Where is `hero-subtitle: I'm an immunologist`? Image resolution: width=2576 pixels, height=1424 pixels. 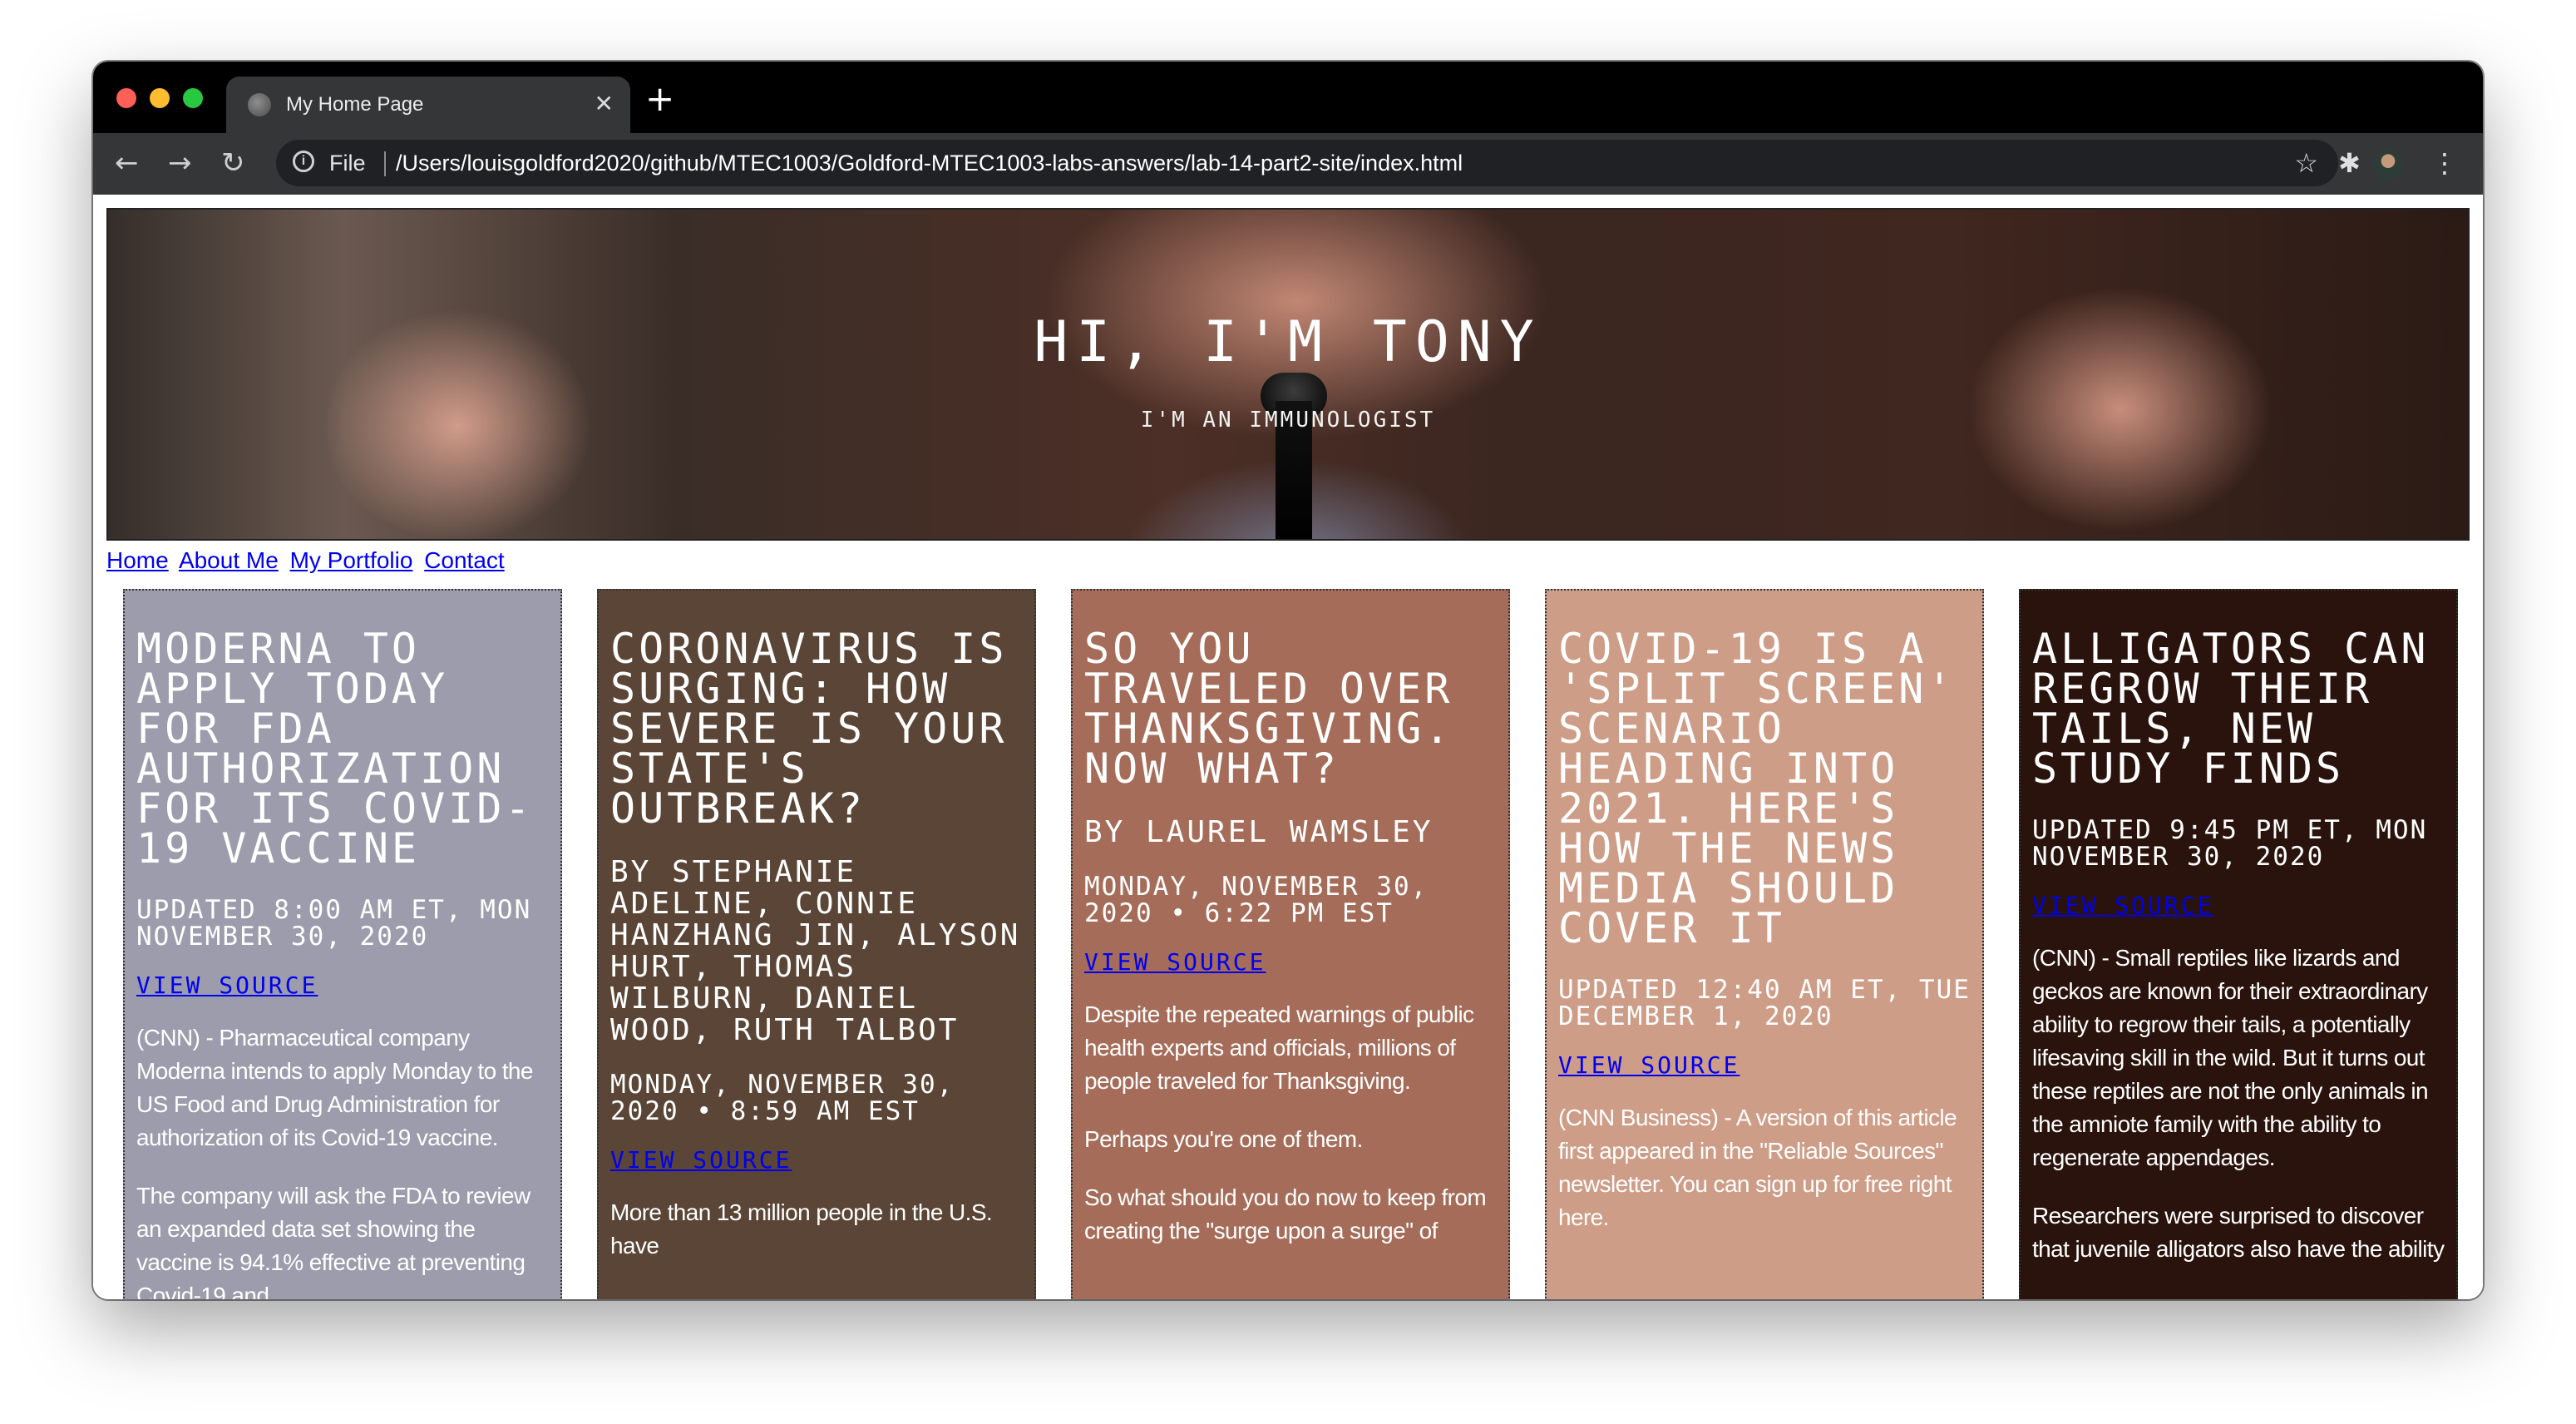 hero-subtitle: I'm an immunologist is located at coordinates (1288, 420).